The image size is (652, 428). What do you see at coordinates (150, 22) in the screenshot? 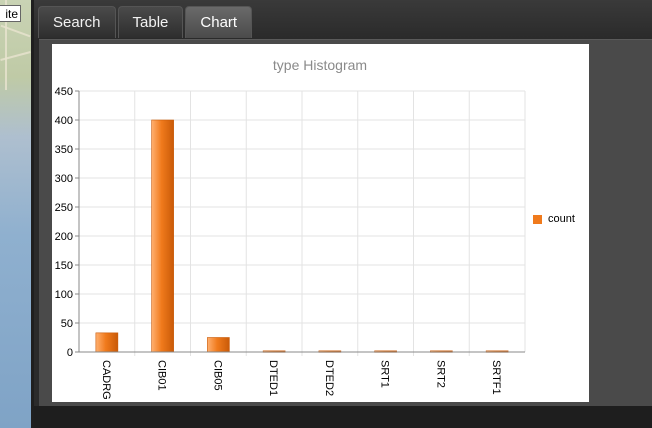
I see `tab-table: Table` at bounding box center [150, 22].